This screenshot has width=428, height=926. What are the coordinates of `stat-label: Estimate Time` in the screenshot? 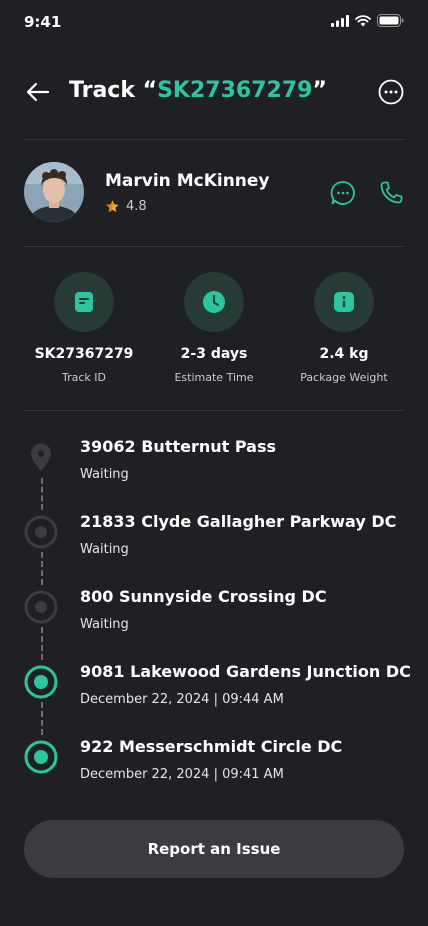 It's located at (214, 377).